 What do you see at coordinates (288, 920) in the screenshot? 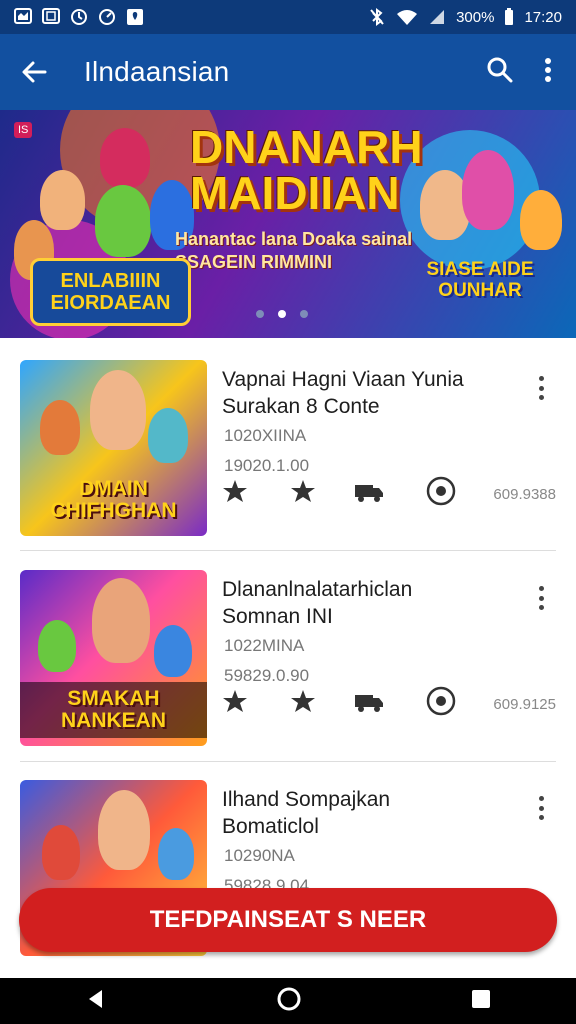
I see `primary-cta-button: TEFDPAINSEAT S NEER` at bounding box center [288, 920].